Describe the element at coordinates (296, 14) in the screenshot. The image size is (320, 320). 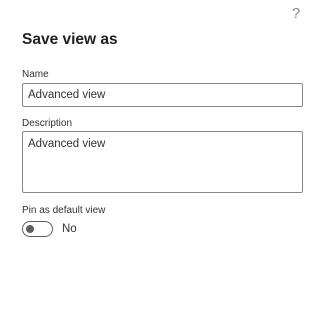
I see `help-icon: ?` at that location.